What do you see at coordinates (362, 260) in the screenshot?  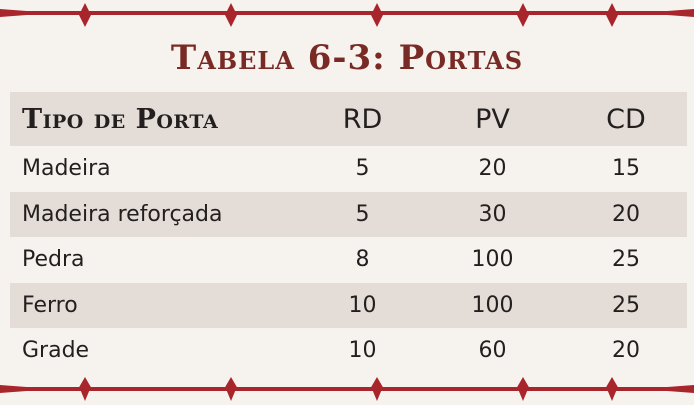 I see `cell-rd: 8` at bounding box center [362, 260].